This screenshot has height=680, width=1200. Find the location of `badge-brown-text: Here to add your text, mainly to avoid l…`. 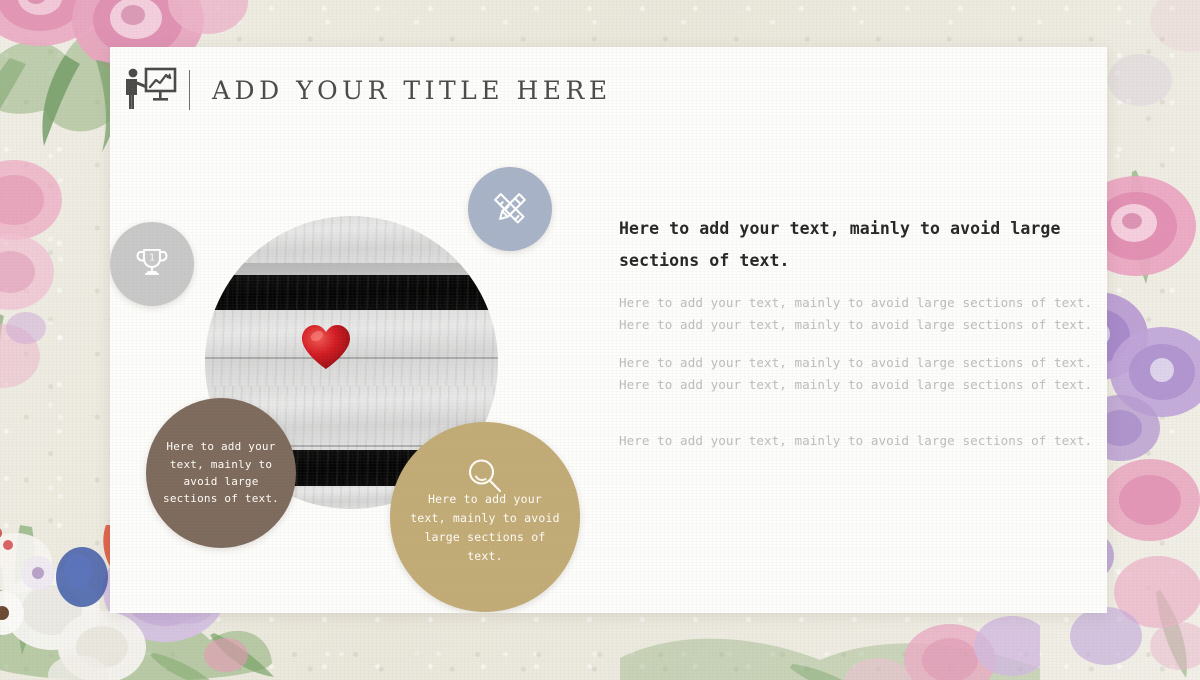

badge-brown-text: Here to add your text, mainly to avoid l… is located at coordinates (221, 473).